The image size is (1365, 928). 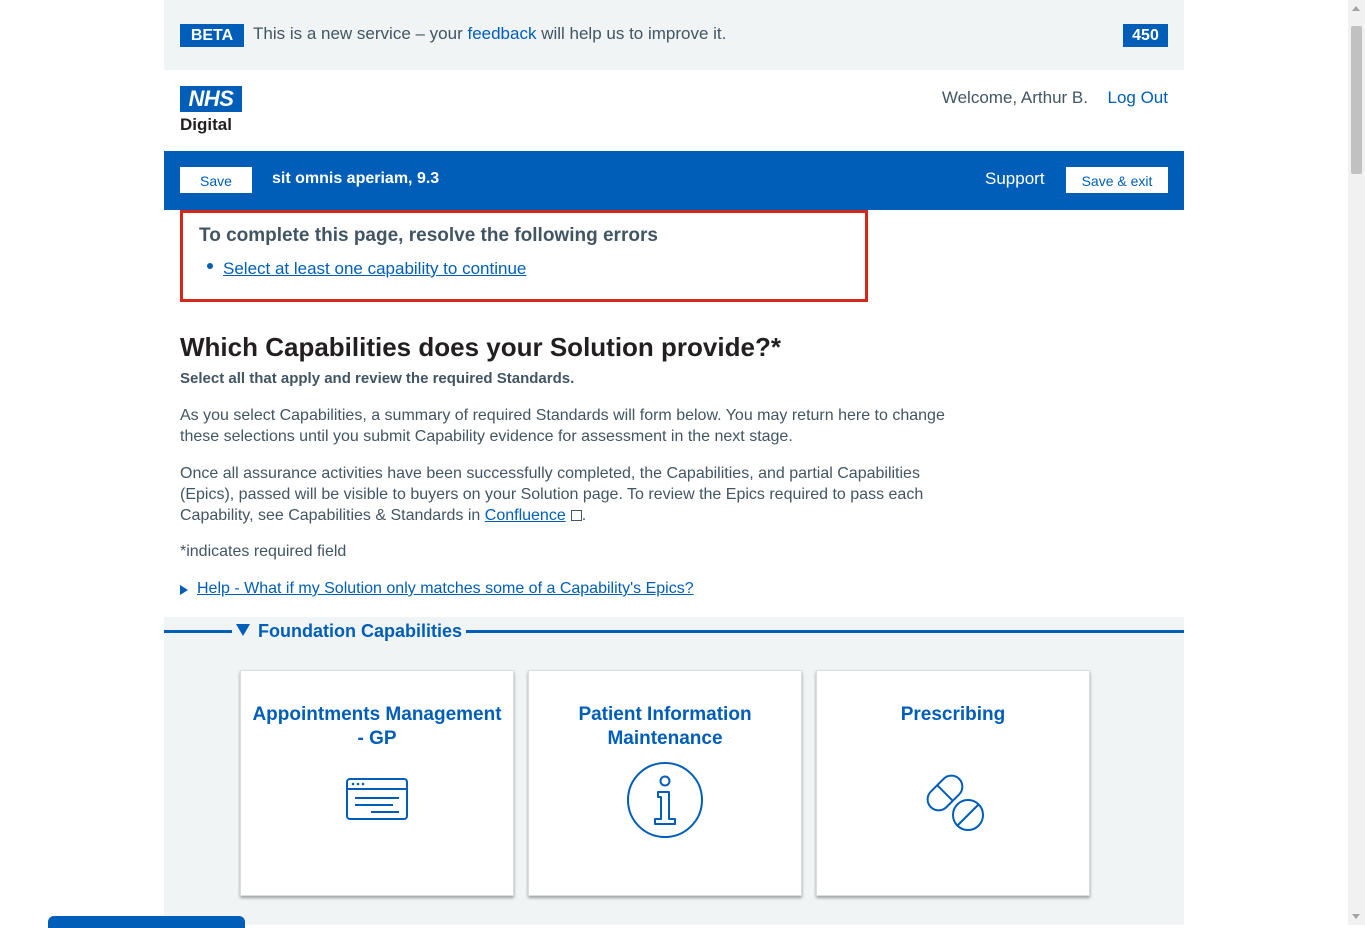 I want to click on save-exit-button: Save & exit, so click(x=1117, y=180).